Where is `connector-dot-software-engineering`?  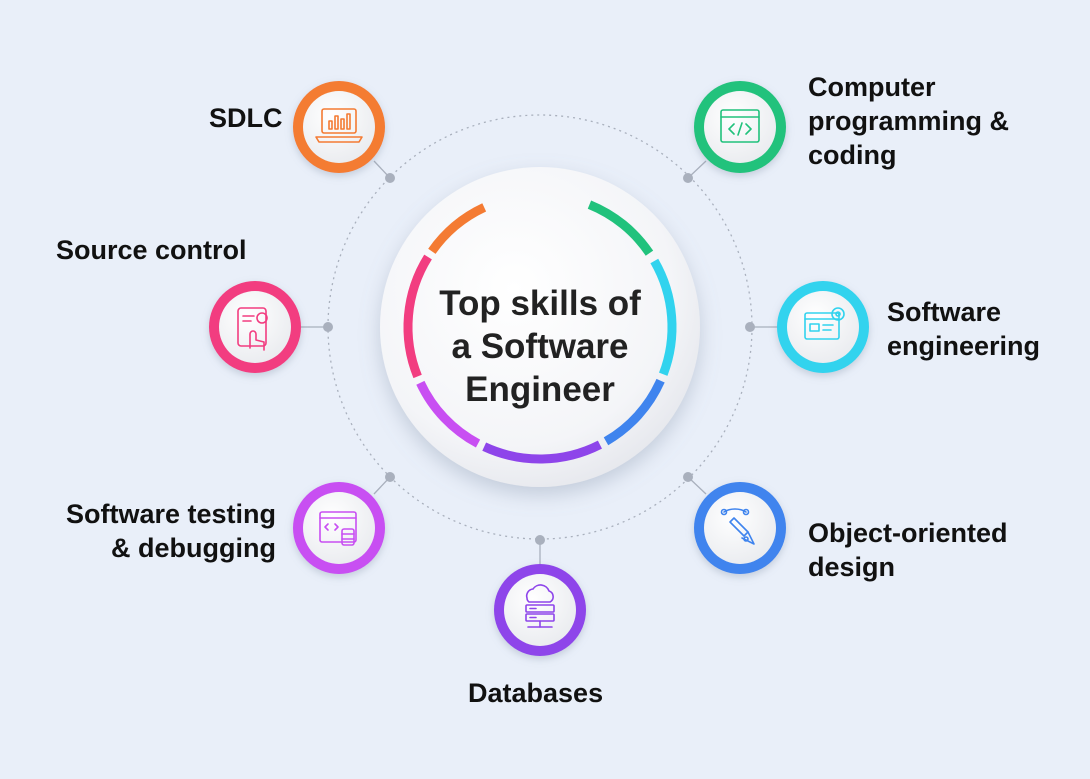
connector-dot-software-engineering is located at coordinates (750, 327).